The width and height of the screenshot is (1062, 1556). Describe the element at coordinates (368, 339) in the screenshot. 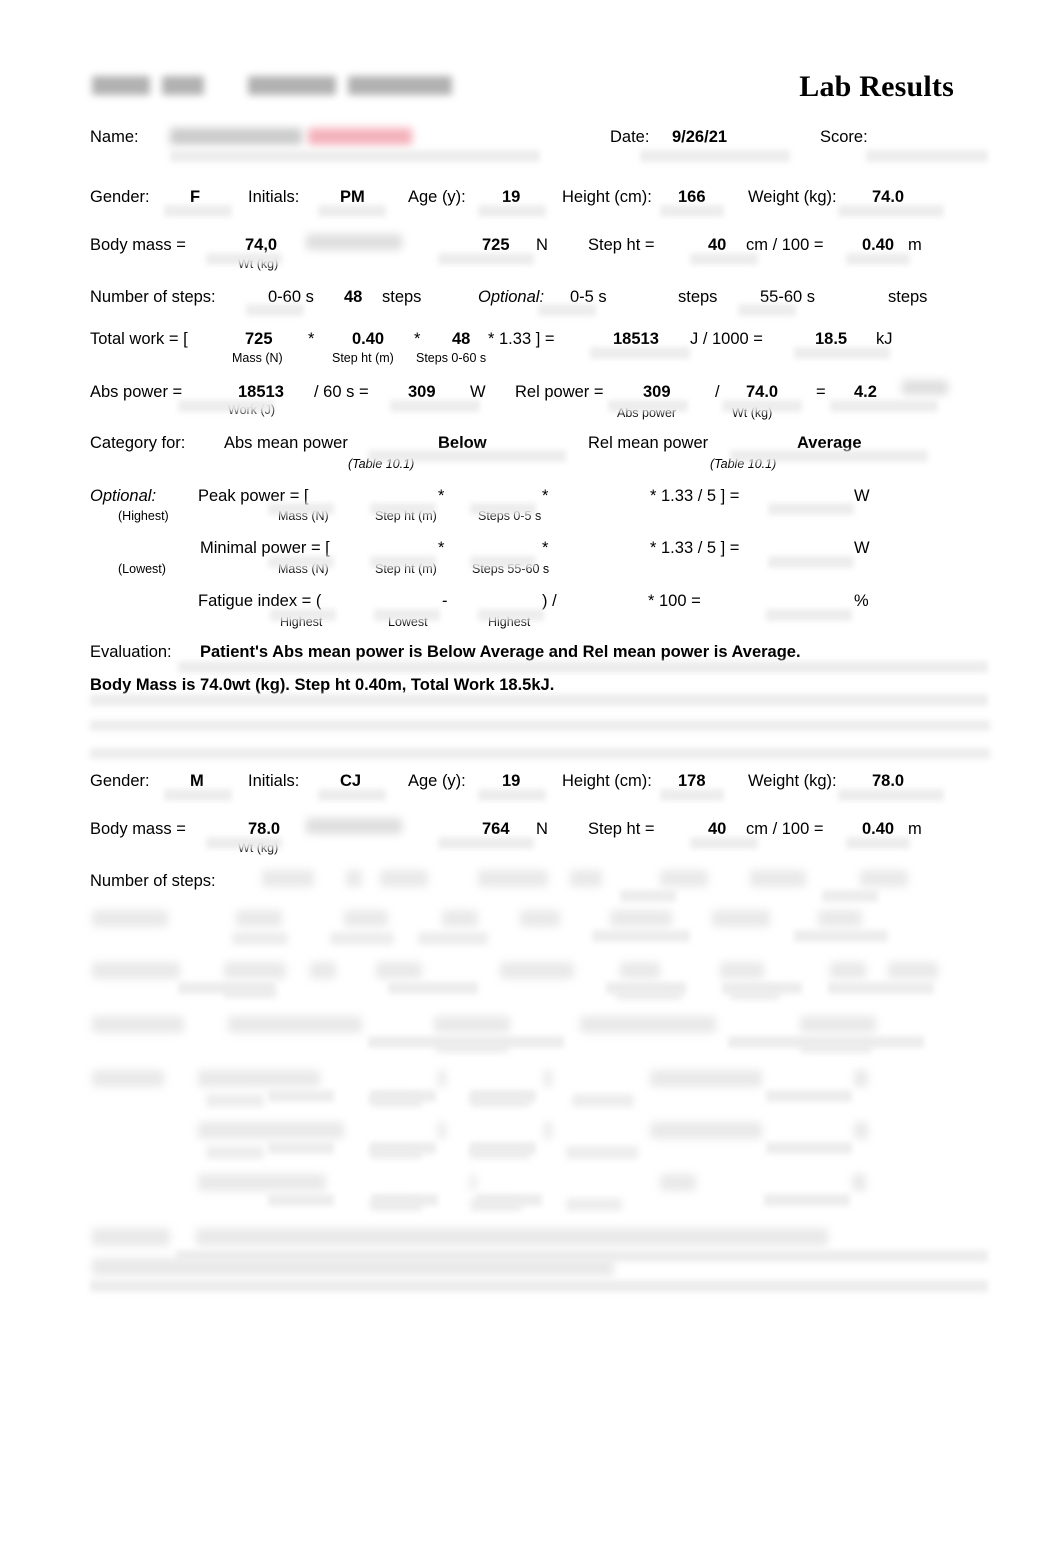

I see `total-work-stepht: 0.40` at that location.